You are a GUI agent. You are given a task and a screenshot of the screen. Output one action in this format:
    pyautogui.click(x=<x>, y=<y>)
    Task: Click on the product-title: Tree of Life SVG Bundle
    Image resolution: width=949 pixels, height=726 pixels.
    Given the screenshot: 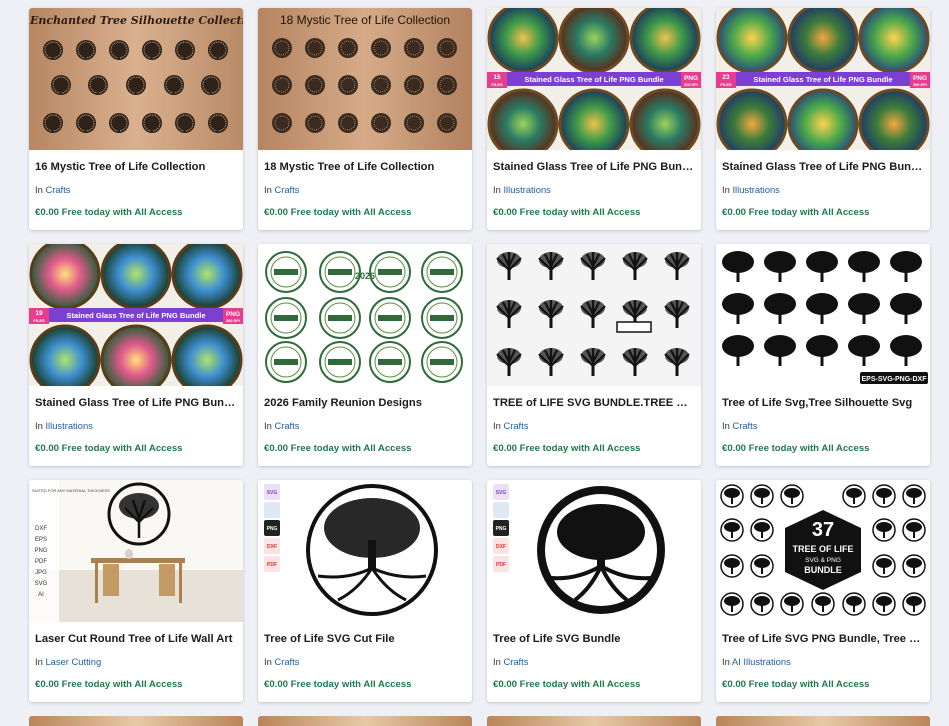 What is the action you would take?
    pyautogui.click(x=594, y=639)
    